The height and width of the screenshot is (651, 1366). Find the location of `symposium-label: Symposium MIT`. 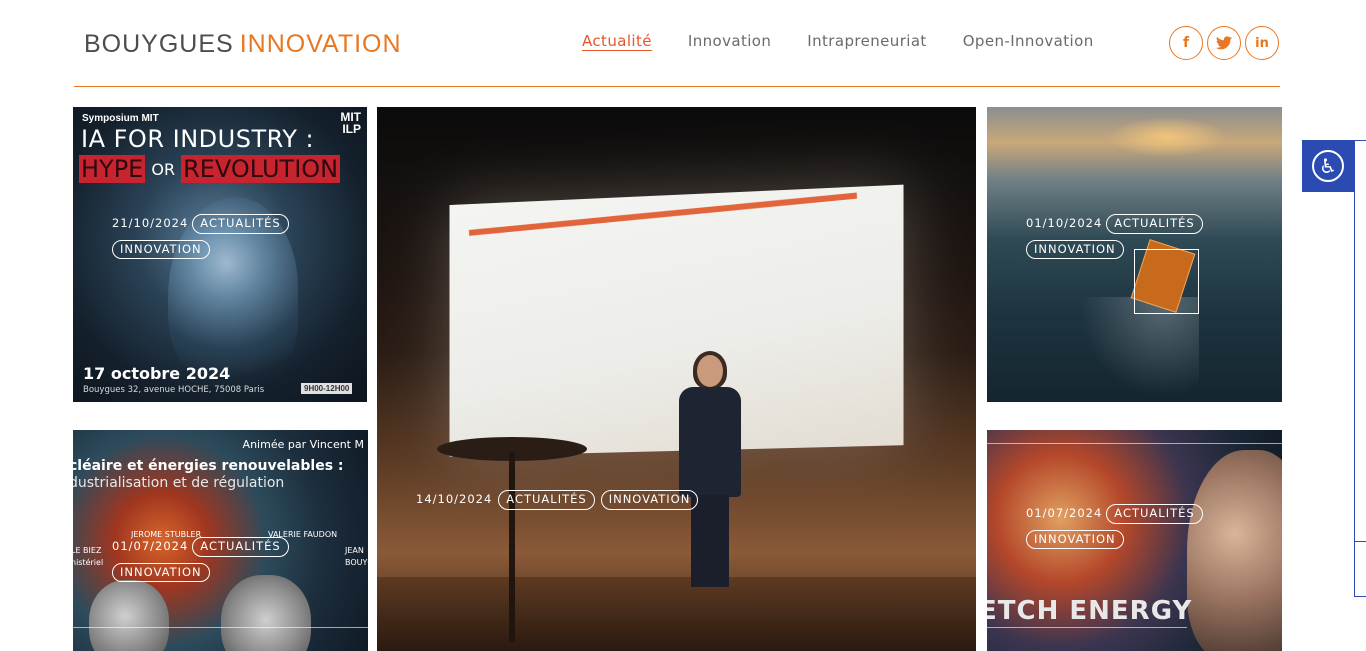

symposium-label: Symposium MIT is located at coordinates (120, 118).